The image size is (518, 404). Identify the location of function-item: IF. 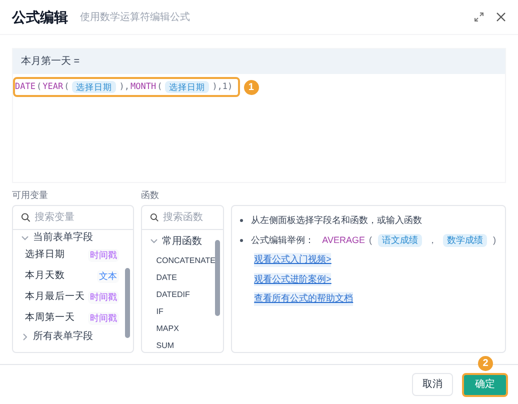
(183, 311).